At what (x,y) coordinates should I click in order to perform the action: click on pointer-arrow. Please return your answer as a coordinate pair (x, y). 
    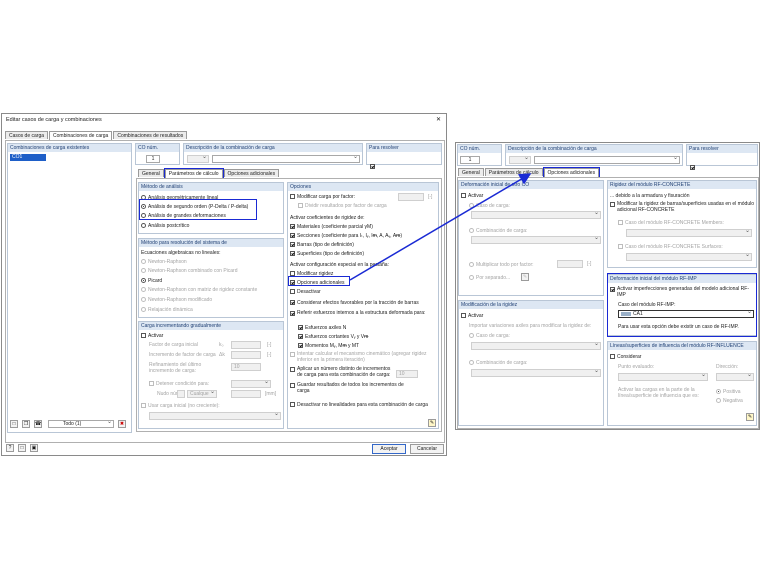
    Looking at the image, I should click on (440, 227).